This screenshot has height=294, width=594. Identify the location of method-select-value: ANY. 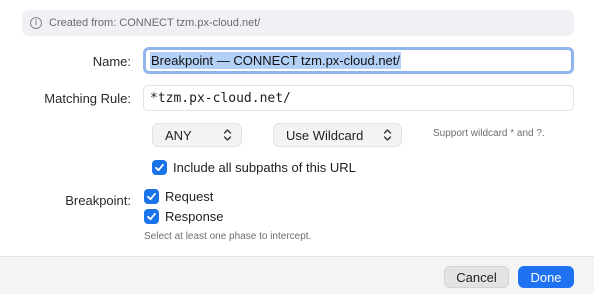
(178, 135).